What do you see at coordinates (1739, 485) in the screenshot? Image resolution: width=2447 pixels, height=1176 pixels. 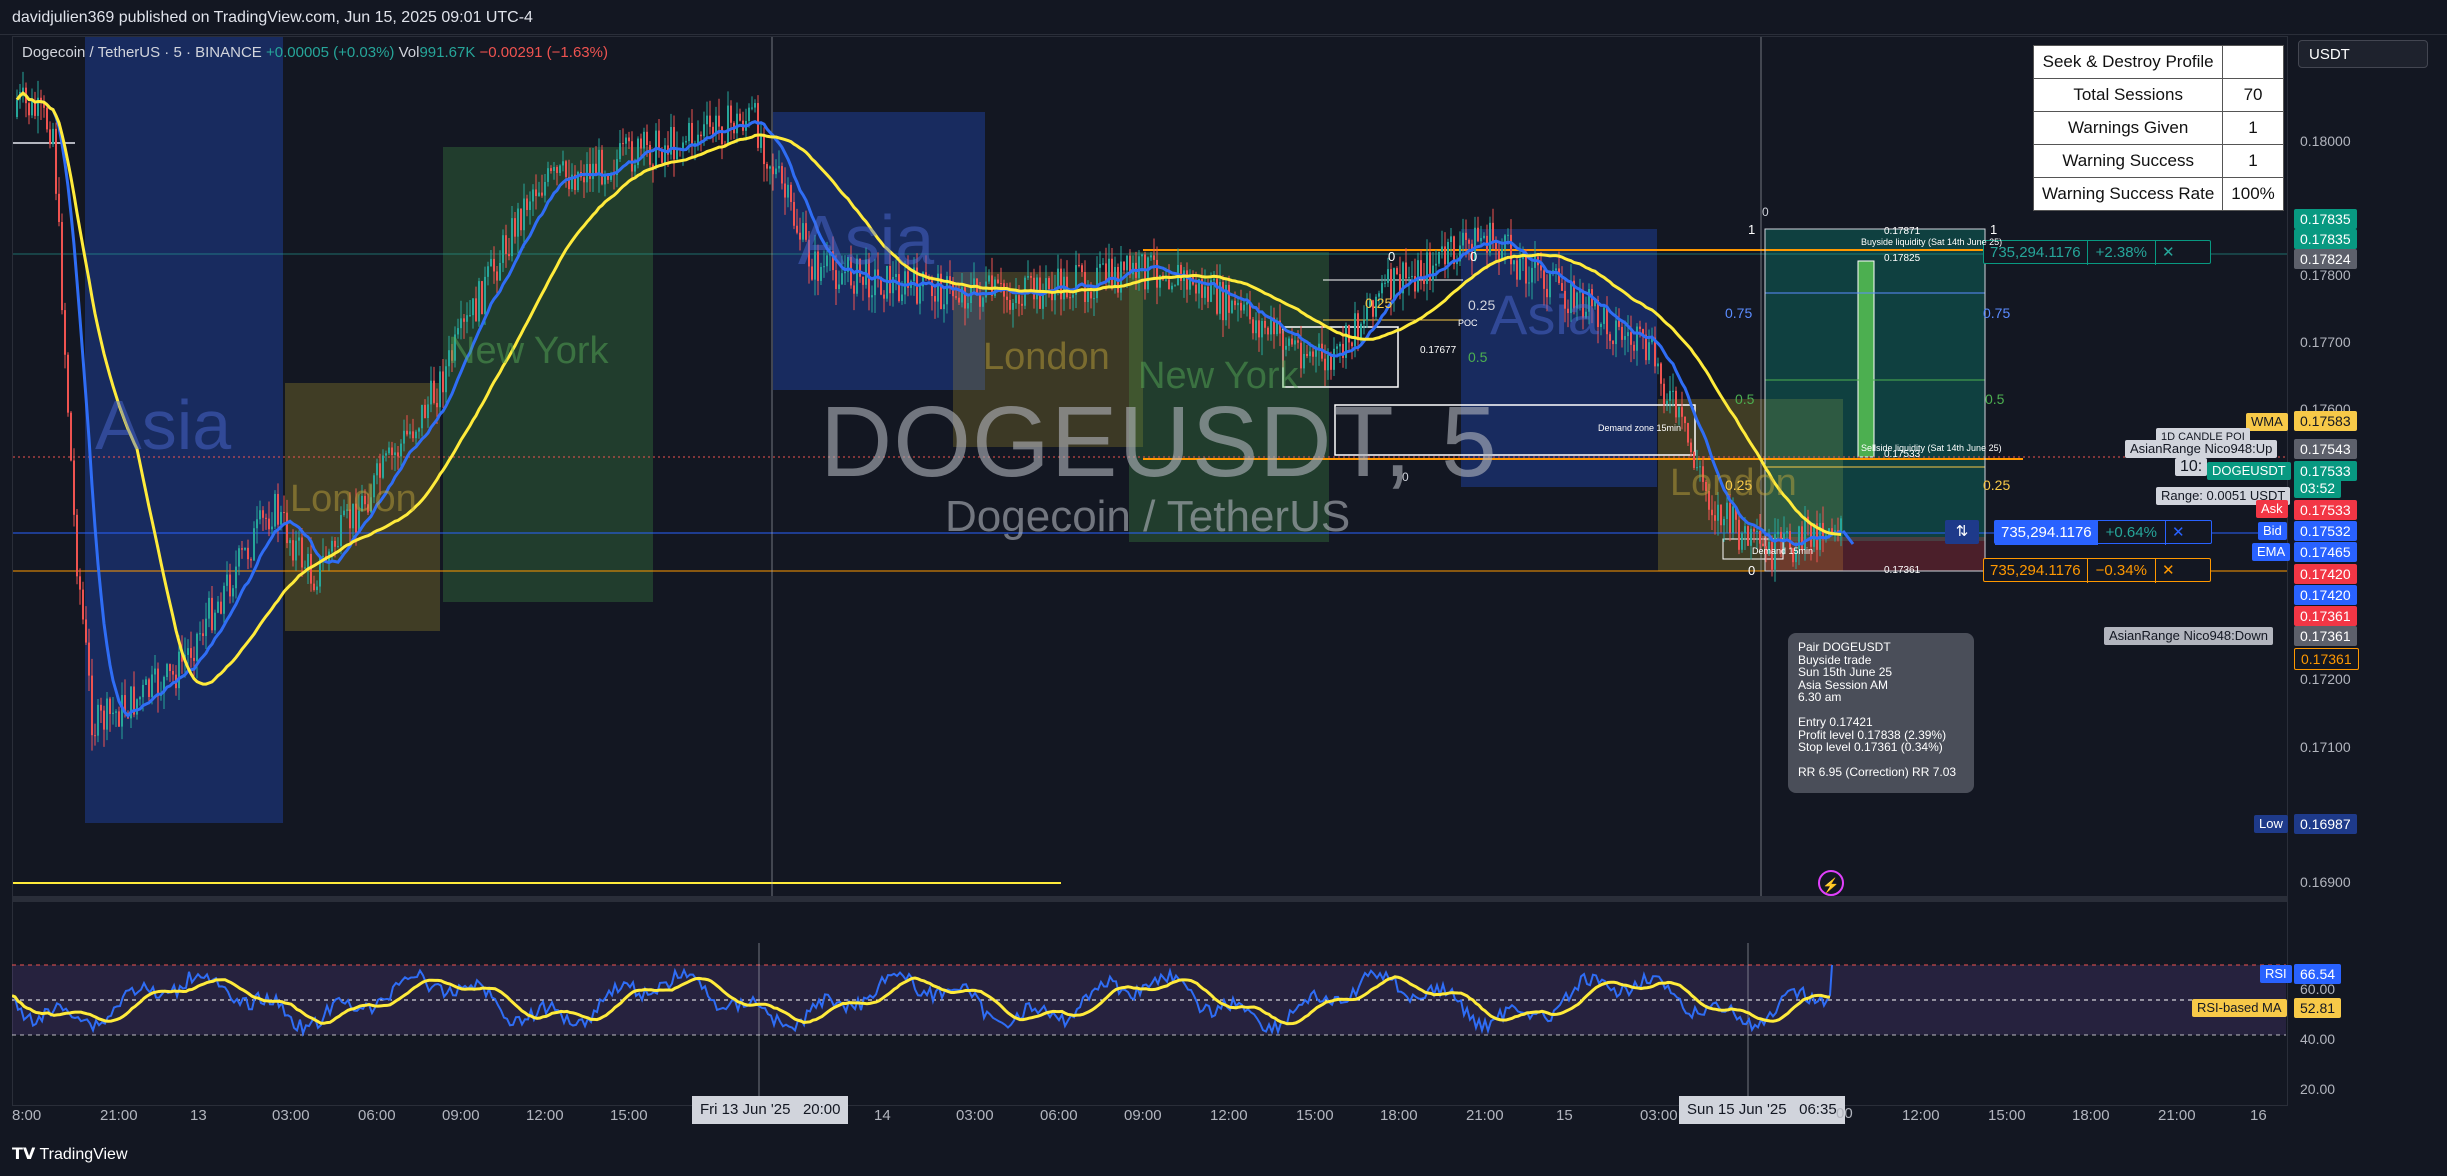 I see `fib-label: 0.25` at bounding box center [1739, 485].